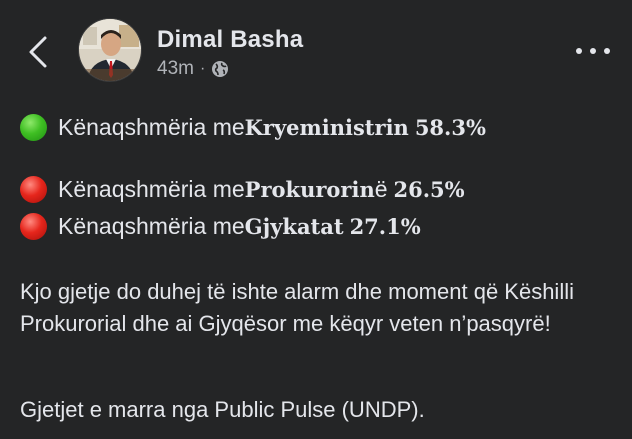 This screenshot has height=439, width=632. I want to click on stat-subject: Kryeministrin, so click(326, 127).